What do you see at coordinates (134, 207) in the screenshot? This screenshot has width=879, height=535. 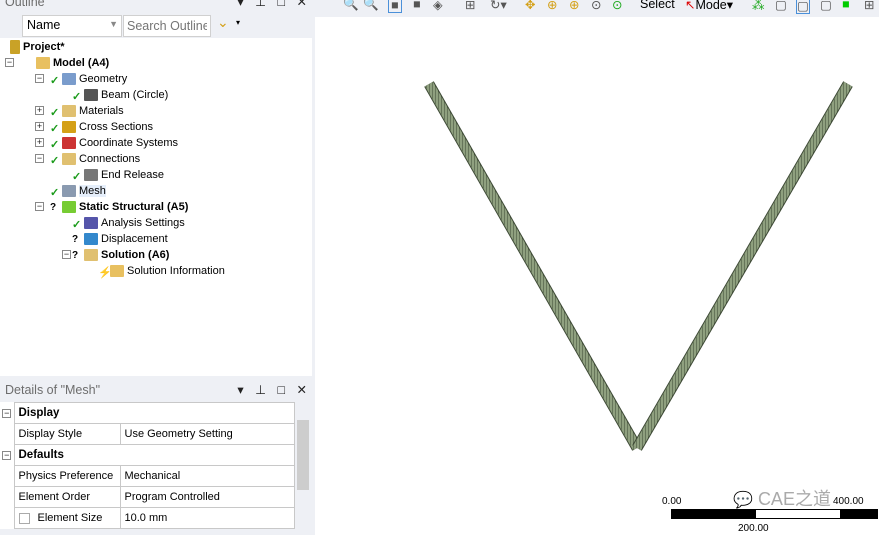 I see `tree-item-label: Static Structural (A5)` at bounding box center [134, 207].